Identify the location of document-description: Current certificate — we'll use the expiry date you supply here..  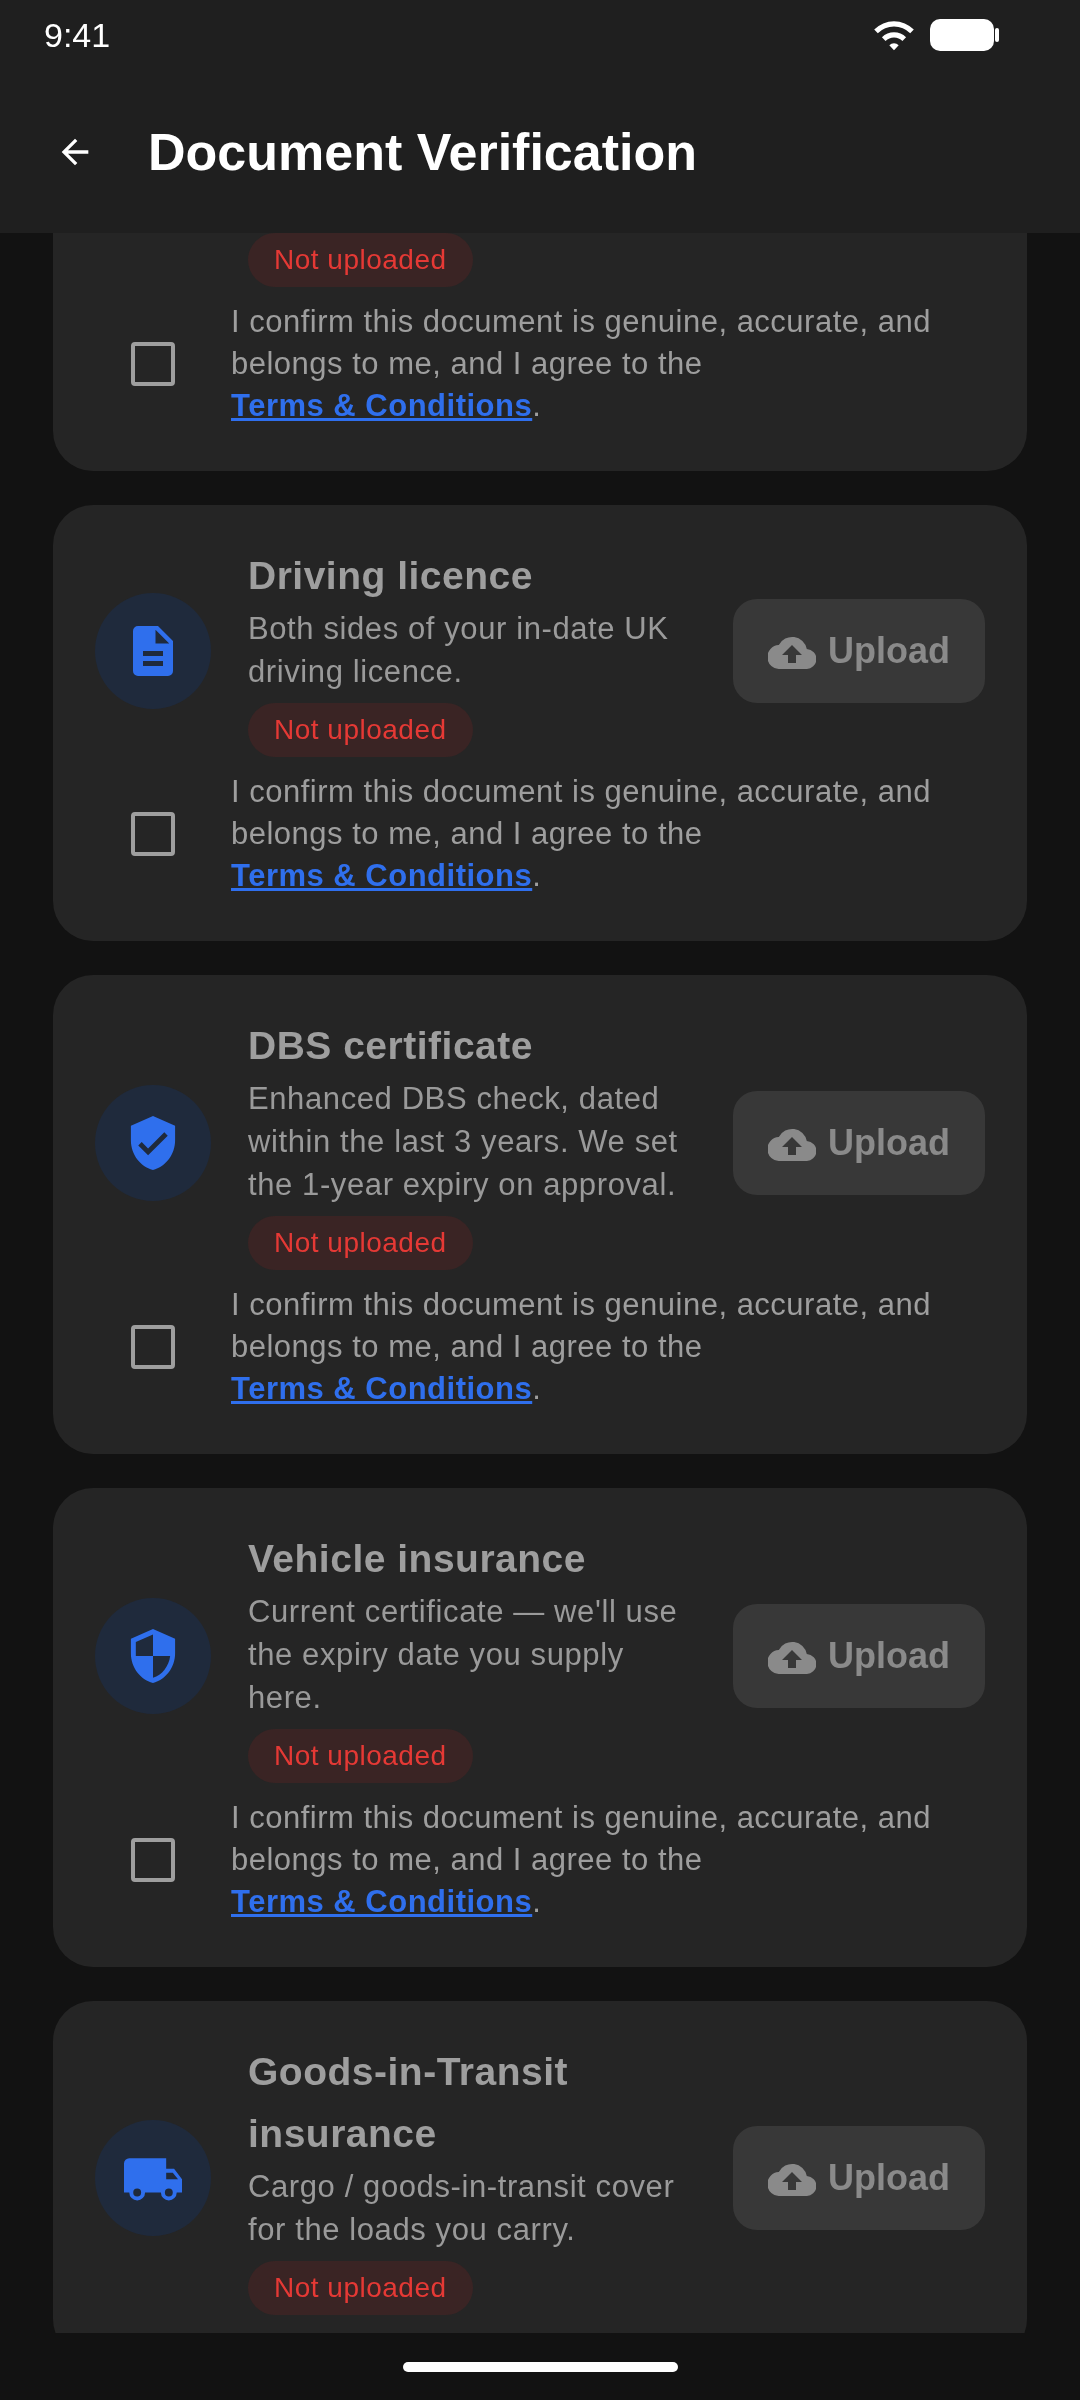
(463, 1655).